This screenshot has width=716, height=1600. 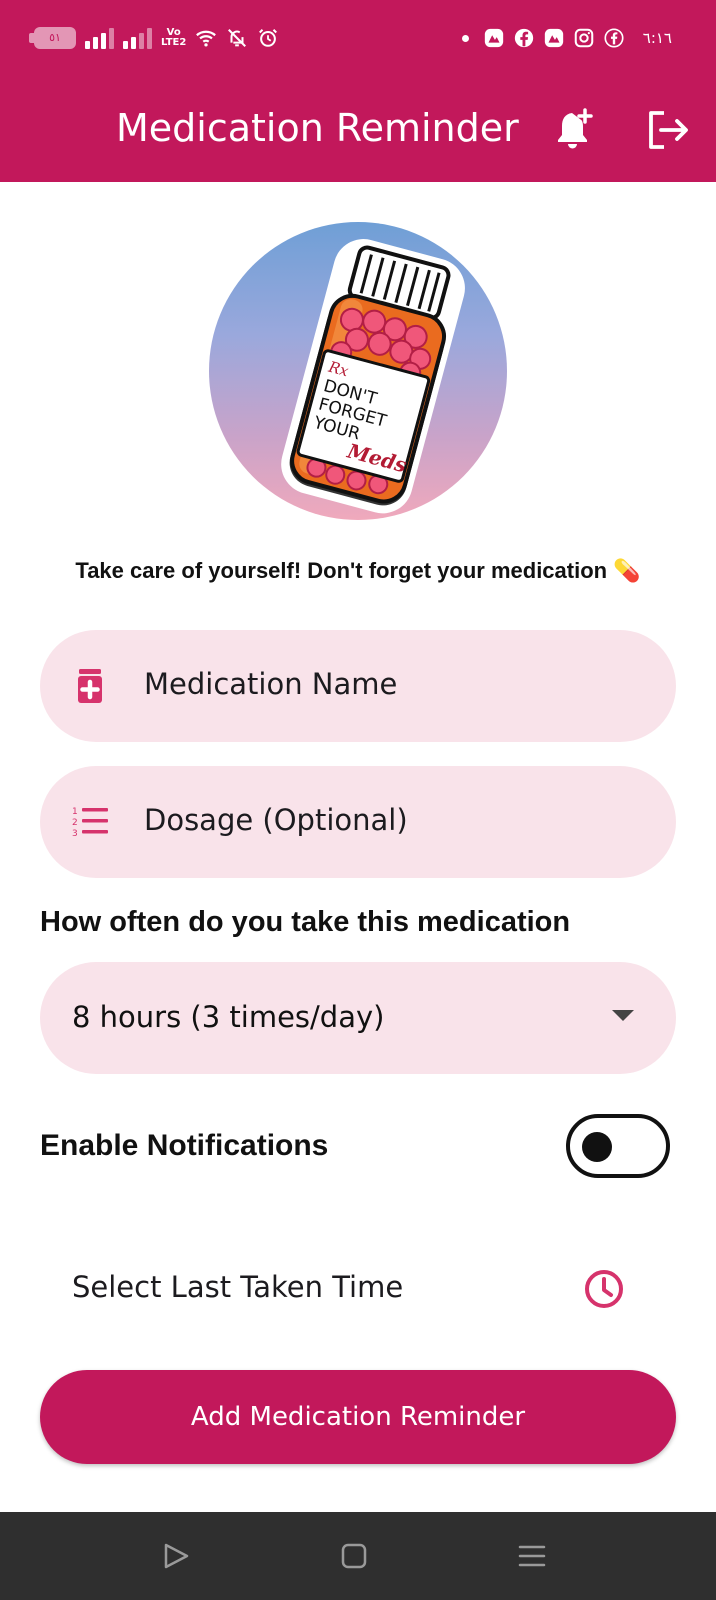 What do you see at coordinates (305, 922) in the screenshot?
I see `frequency-question: How often do you take this medication` at bounding box center [305, 922].